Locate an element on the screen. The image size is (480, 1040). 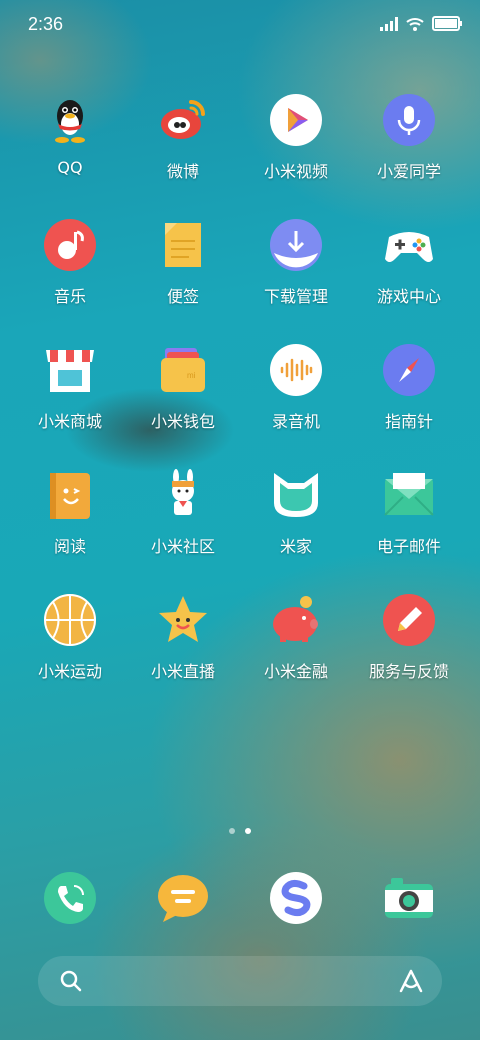
status-time: 2:36 is located at coordinates (46, 24).